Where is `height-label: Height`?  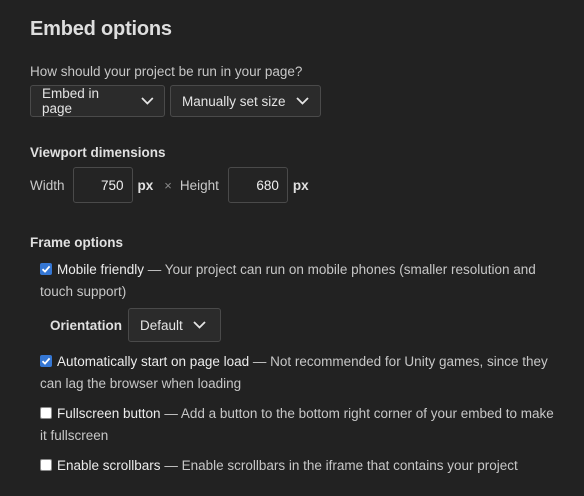
height-label: Height is located at coordinates (199, 185).